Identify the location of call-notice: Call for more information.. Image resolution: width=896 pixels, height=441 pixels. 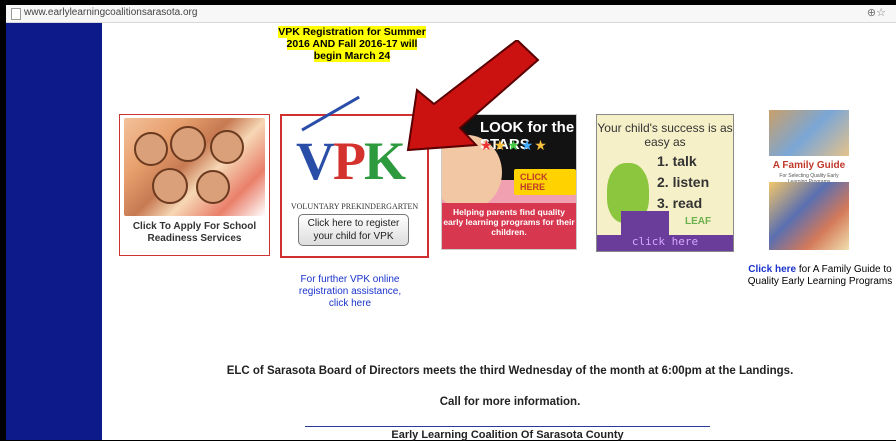
(510, 402).